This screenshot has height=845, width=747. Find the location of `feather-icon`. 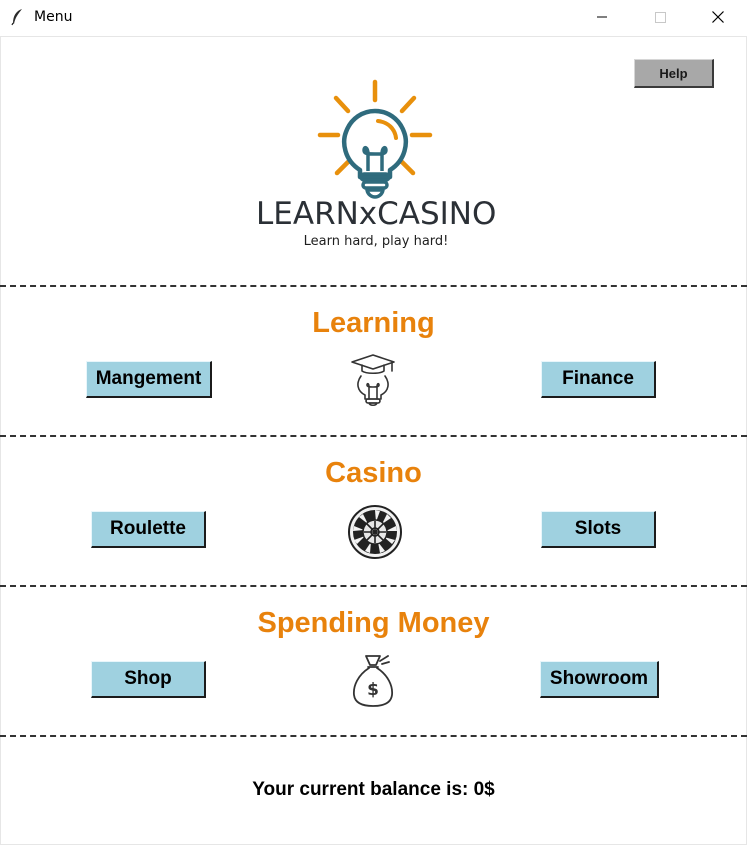

feather-icon is located at coordinates (16, 17).